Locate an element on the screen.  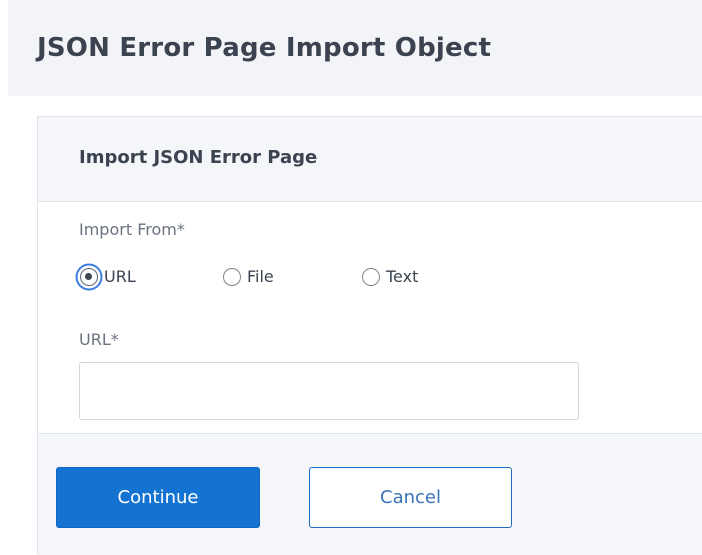
page-title: JSON Error Page Import Object is located at coordinates (264, 48).